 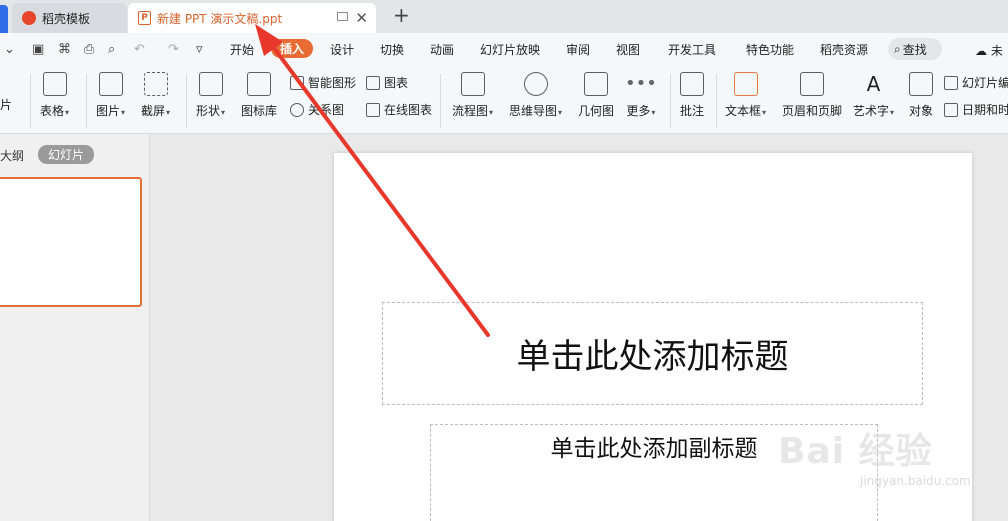 What do you see at coordinates (220, 18) in the screenshot?
I see `tab-label: 新建 PPT 演示文稿.ppt` at bounding box center [220, 18].